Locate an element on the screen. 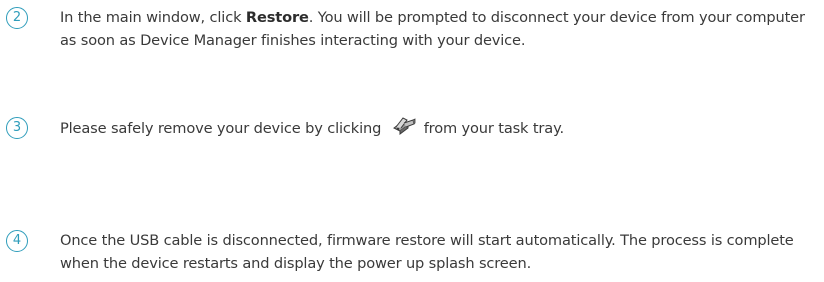  restore-label: Restore is located at coordinates (277, 17).